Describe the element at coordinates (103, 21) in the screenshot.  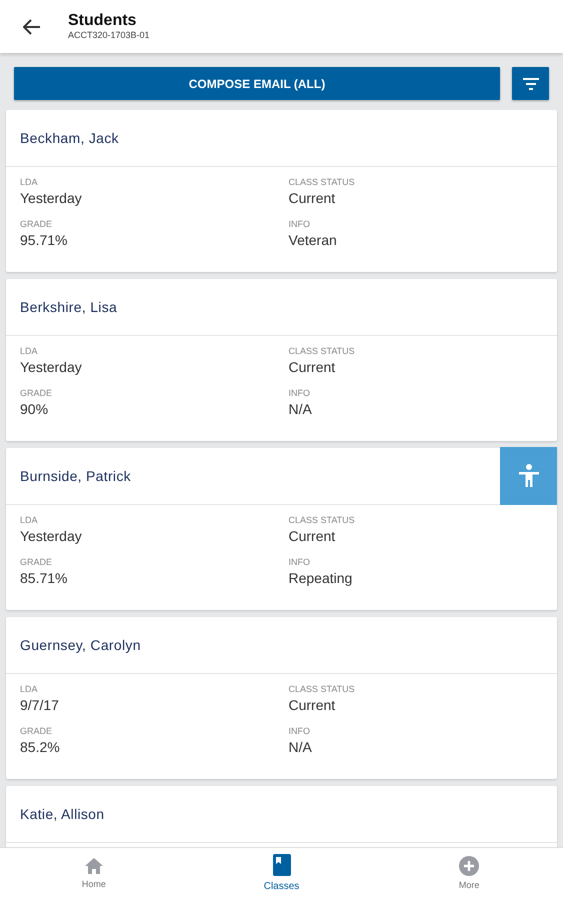
I see `page-title: Students` at that location.